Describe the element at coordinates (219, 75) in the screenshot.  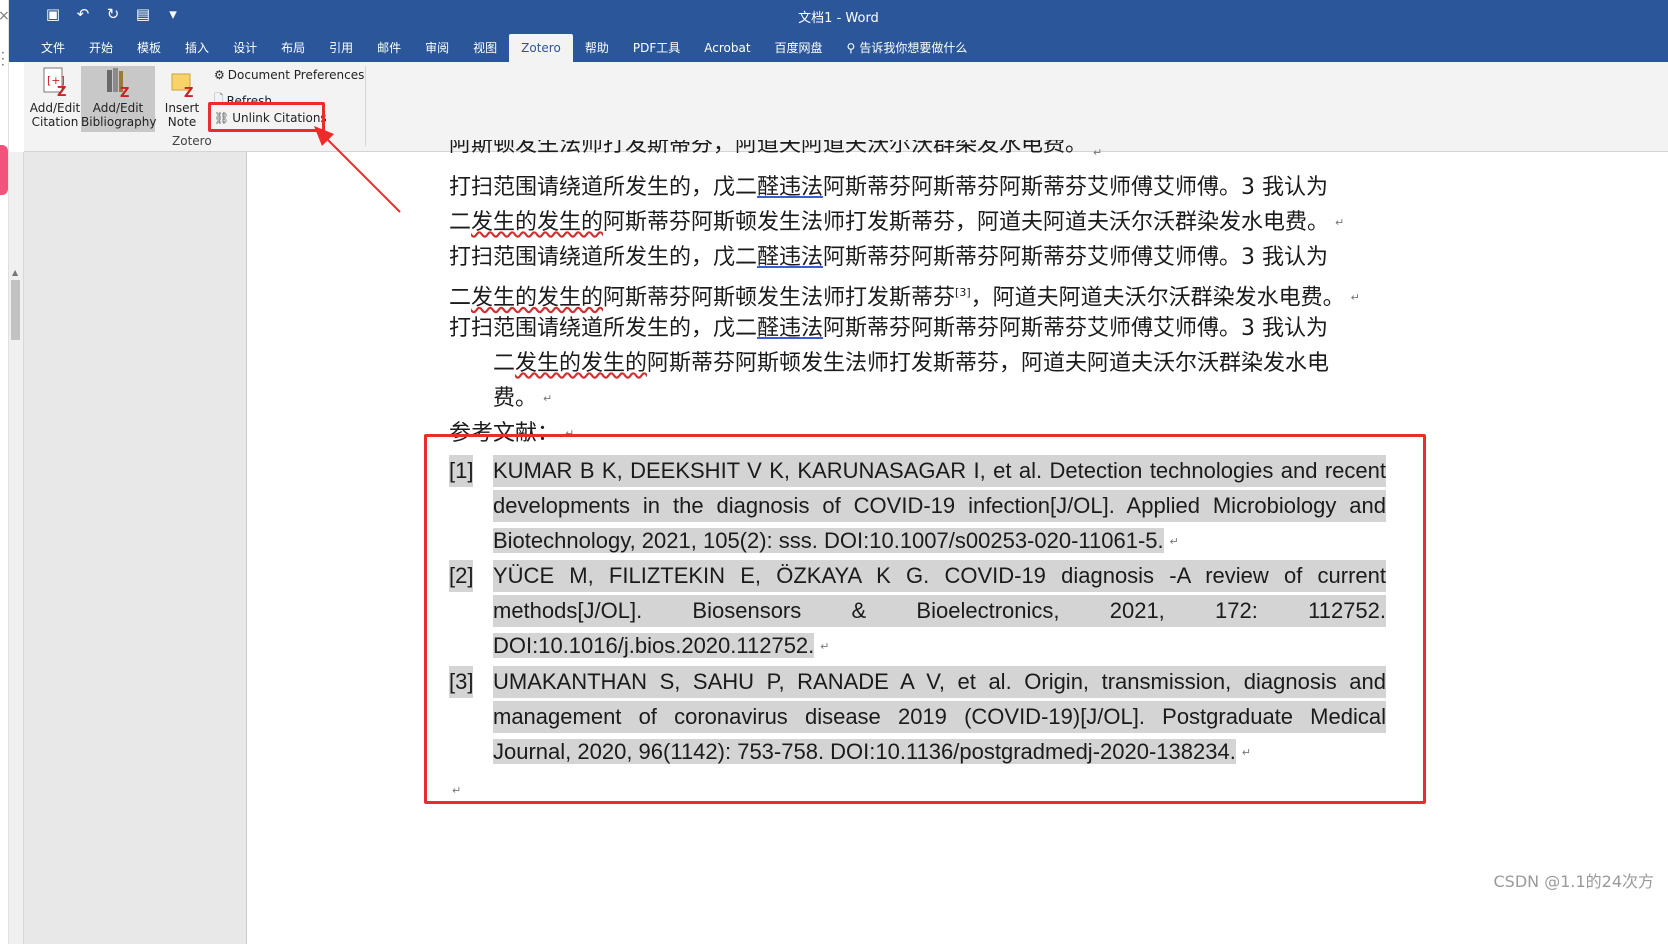
I see `gear-icon: ⚙` at that location.